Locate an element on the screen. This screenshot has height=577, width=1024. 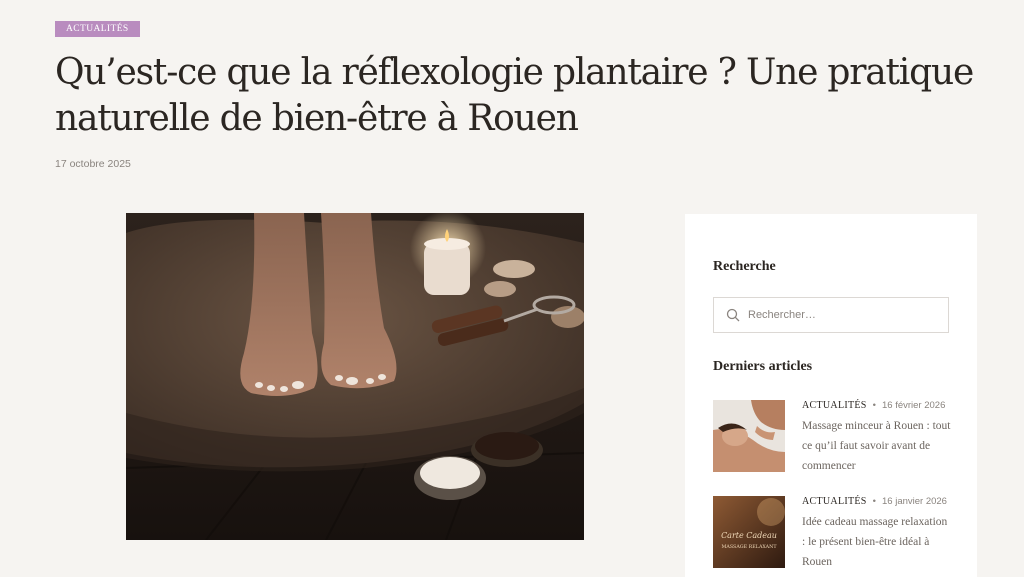
category-badge: ACTUALITÉS is located at coordinates (97, 29).